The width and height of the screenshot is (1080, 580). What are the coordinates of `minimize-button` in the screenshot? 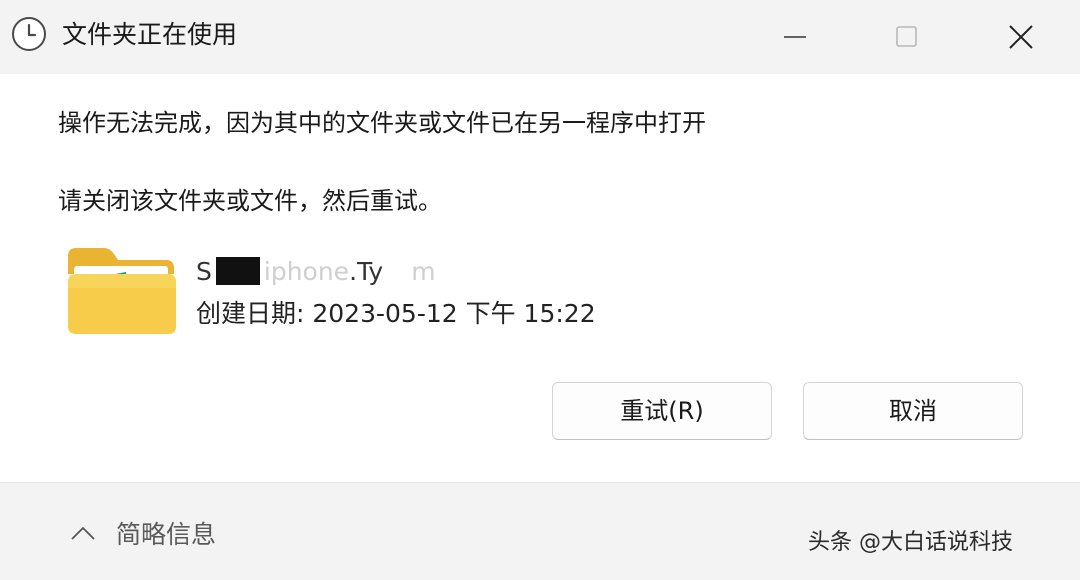 It's located at (795, 37).